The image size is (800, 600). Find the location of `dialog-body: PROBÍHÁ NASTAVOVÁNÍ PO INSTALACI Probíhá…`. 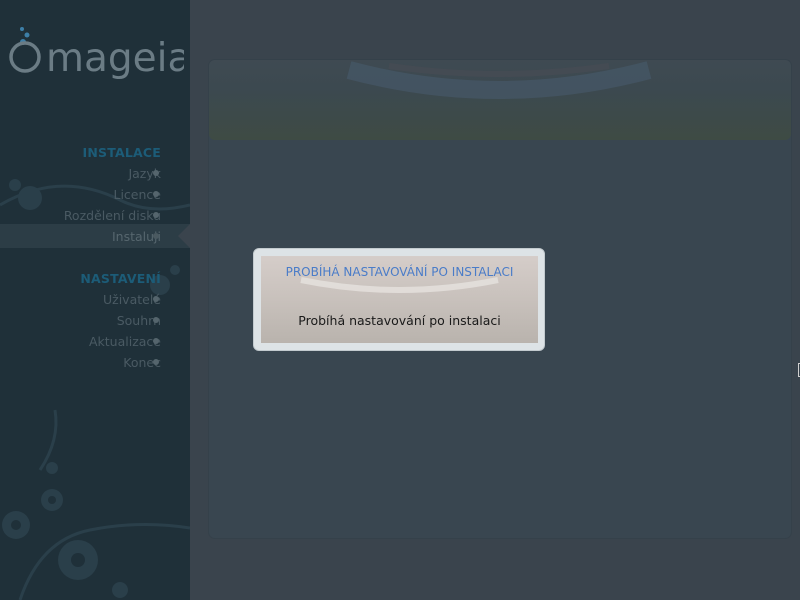

dialog-body: PROBÍHÁ NASTAVOVÁNÍ PO INSTALACI Probíhá… is located at coordinates (399, 299).